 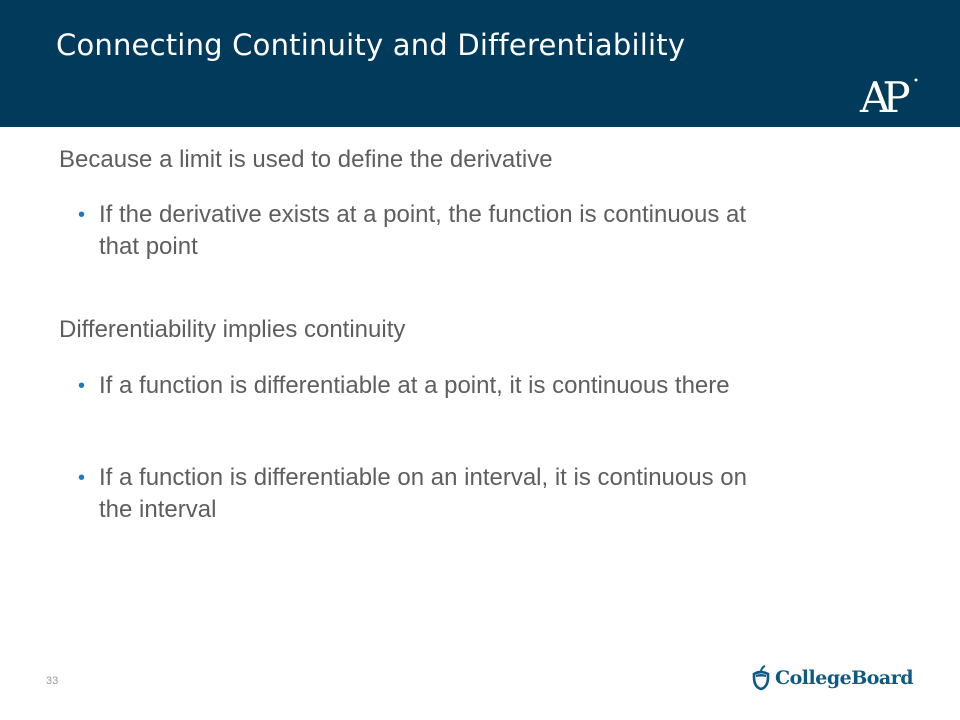 What do you see at coordinates (232, 329) in the screenshot?
I see `section-heading: Differentiability implies continuity` at bounding box center [232, 329].